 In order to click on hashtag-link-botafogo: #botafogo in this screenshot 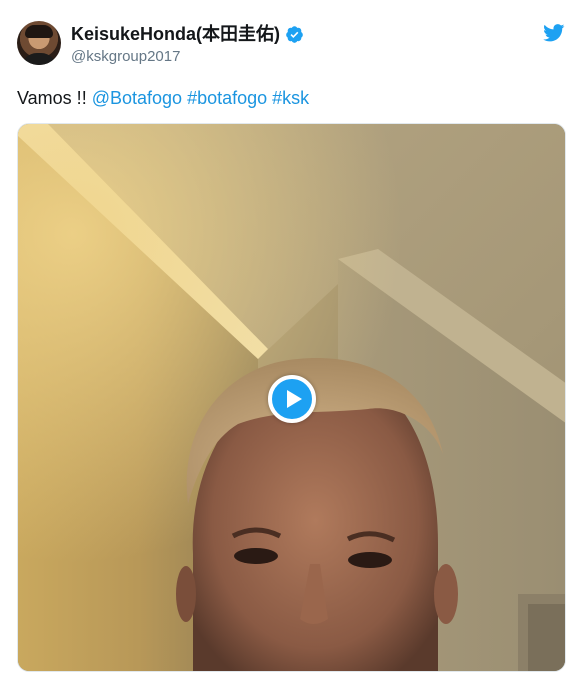, I will do `click(227, 98)`.